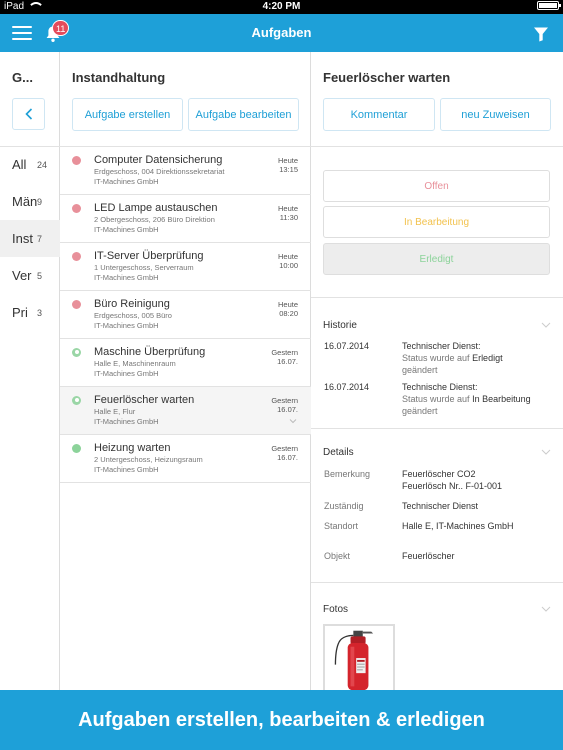 Image resolution: width=563 pixels, height=750 pixels. I want to click on task-name: Büro Reinigung, so click(132, 304).